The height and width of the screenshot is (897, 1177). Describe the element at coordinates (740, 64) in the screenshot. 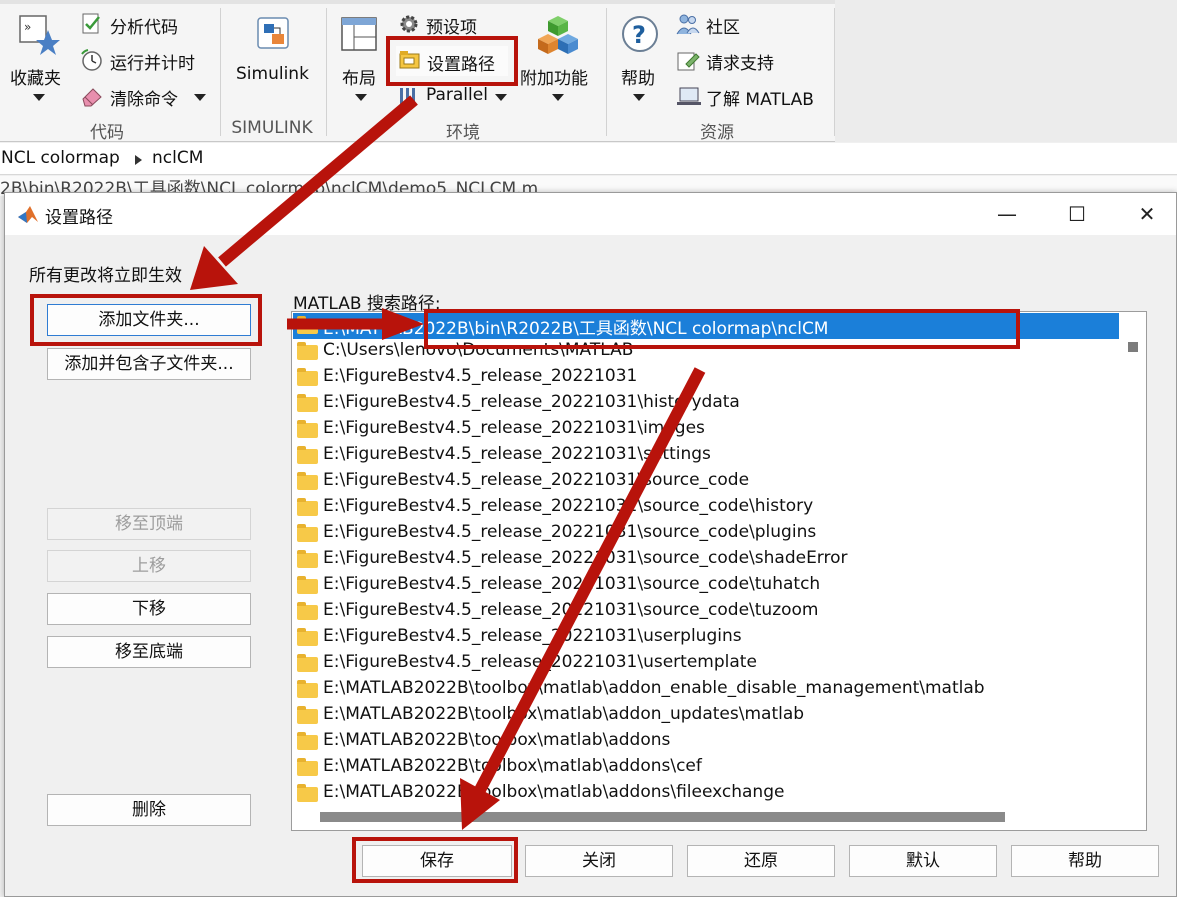

I see `request-support-label: 请求支持` at that location.